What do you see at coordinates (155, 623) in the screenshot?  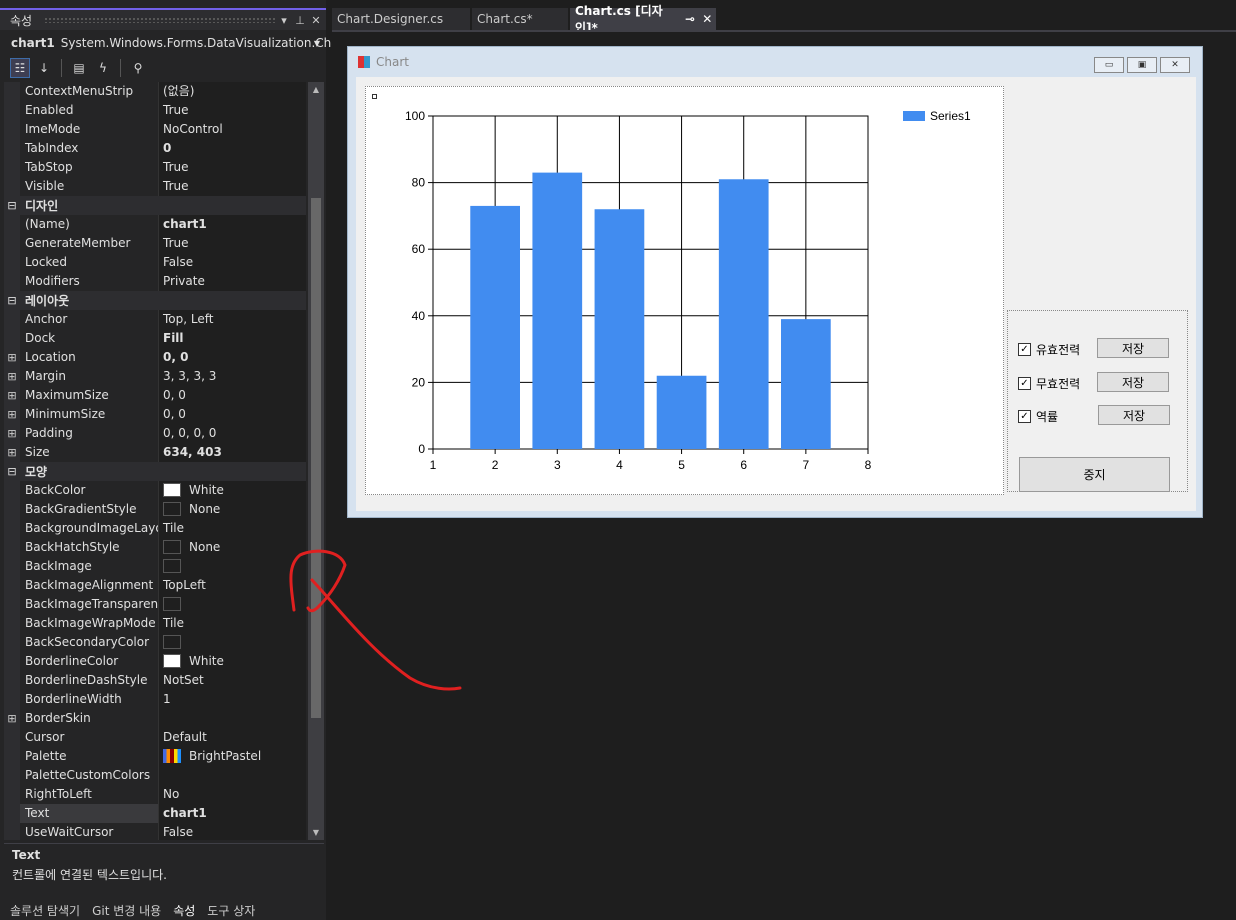 I see `property-row: BackImageWrapMode Tile` at bounding box center [155, 623].